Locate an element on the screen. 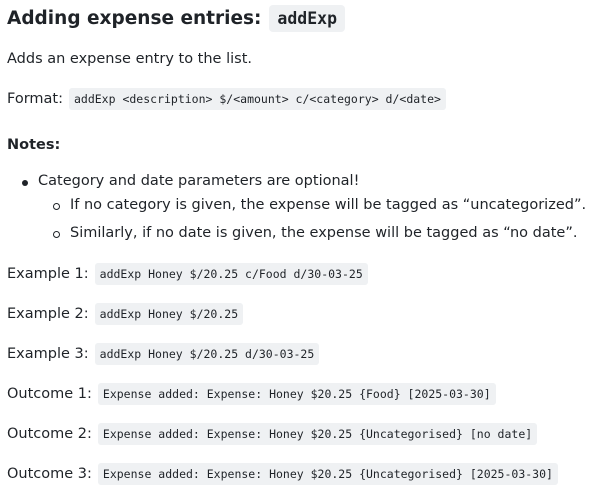 The width and height of the screenshot is (610, 495). example-2-line: Example 2: addExp Honey $/20.25 is located at coordinates (125, 314).